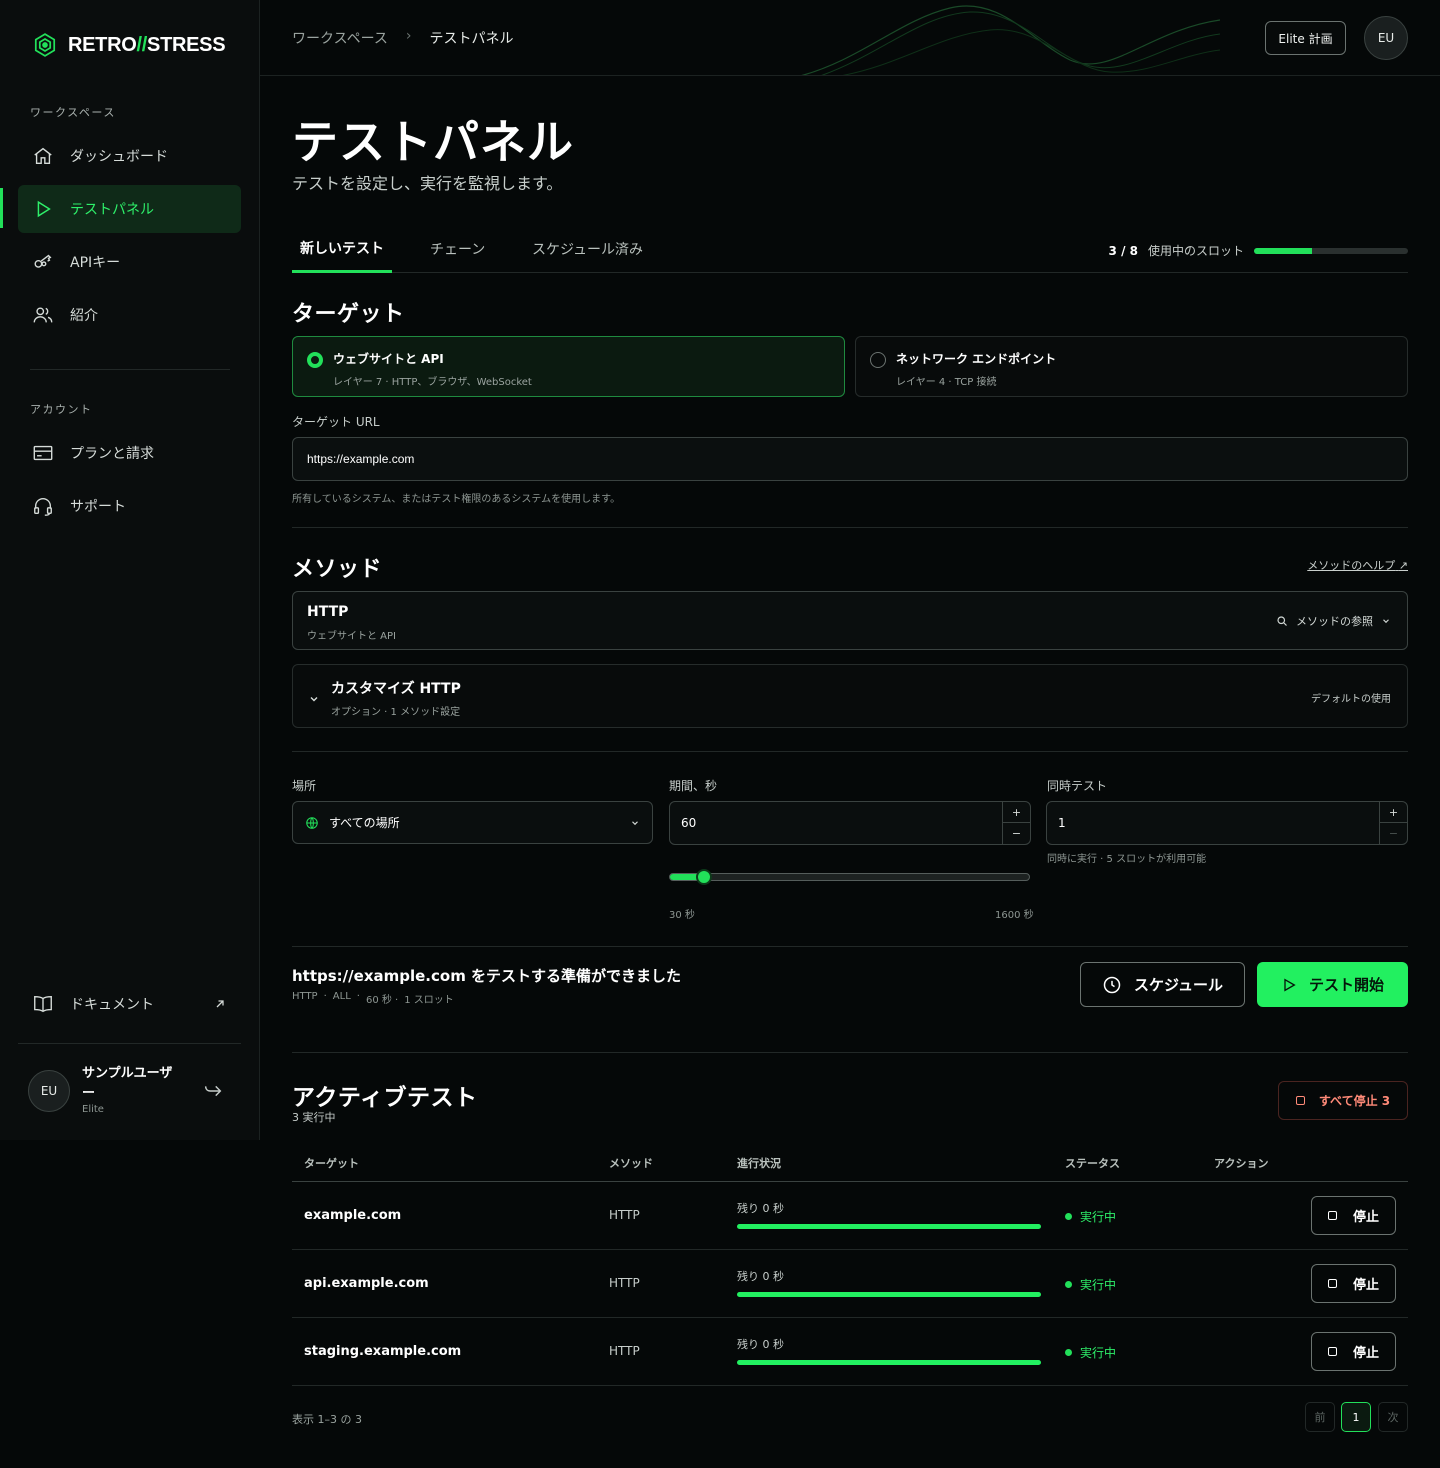  Describe the element at coordinates (457, 249) in the screenshot. I see `tab-chains: チェーン` at that location.